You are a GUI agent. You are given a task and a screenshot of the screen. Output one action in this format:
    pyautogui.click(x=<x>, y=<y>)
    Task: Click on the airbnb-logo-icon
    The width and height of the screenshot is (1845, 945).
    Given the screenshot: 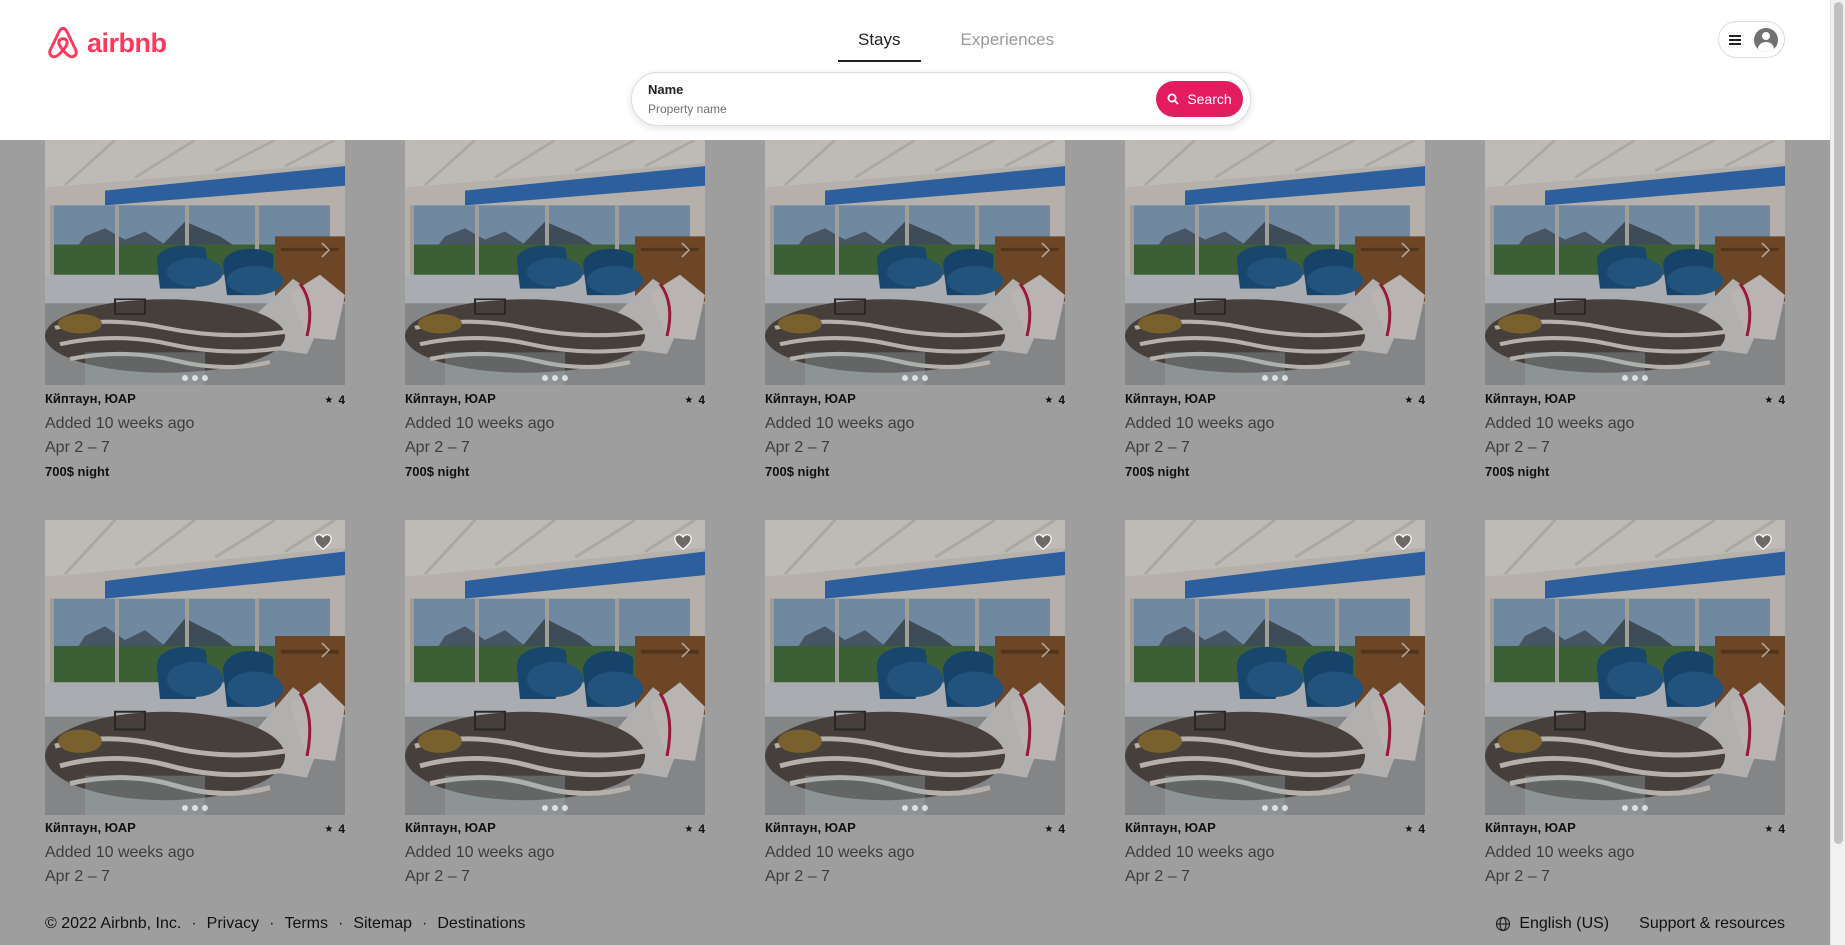 What is the action you would take?
    pyautogui.click(x=63, y=42)
    